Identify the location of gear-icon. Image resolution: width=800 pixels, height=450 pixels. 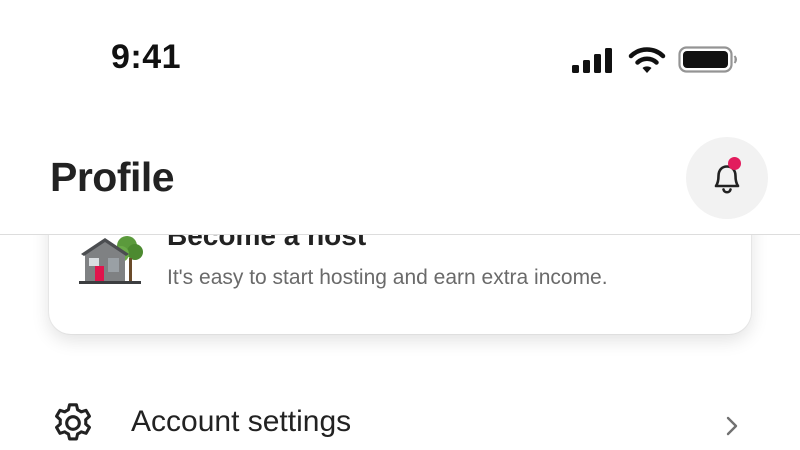
(73, 423).